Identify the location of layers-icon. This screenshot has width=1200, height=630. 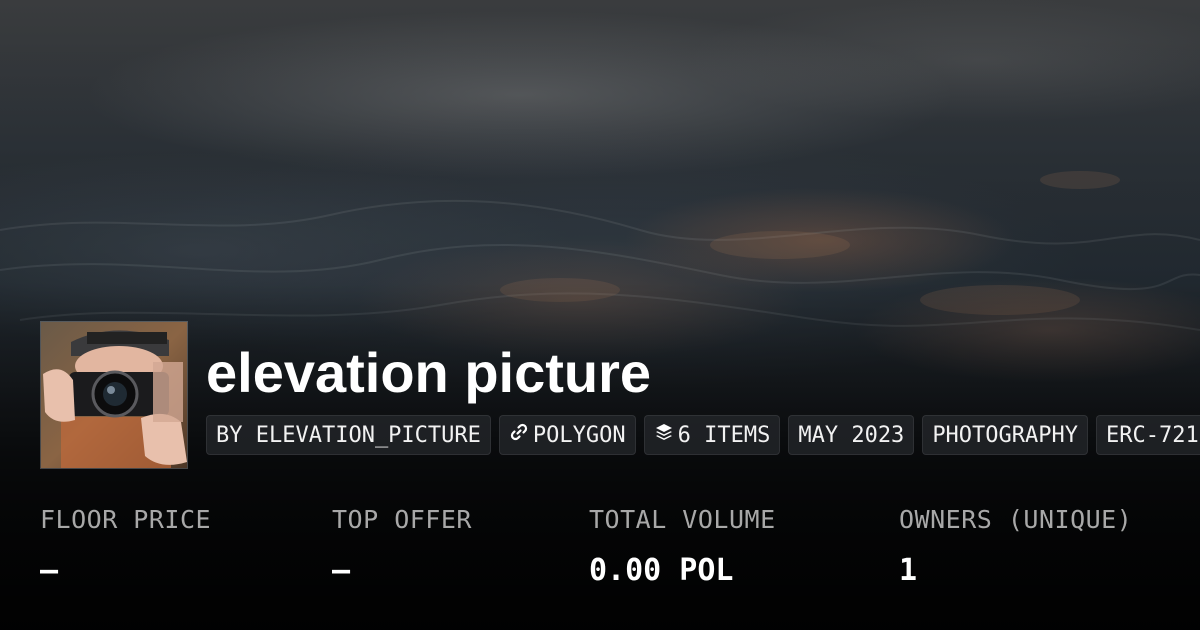
(666, 435).